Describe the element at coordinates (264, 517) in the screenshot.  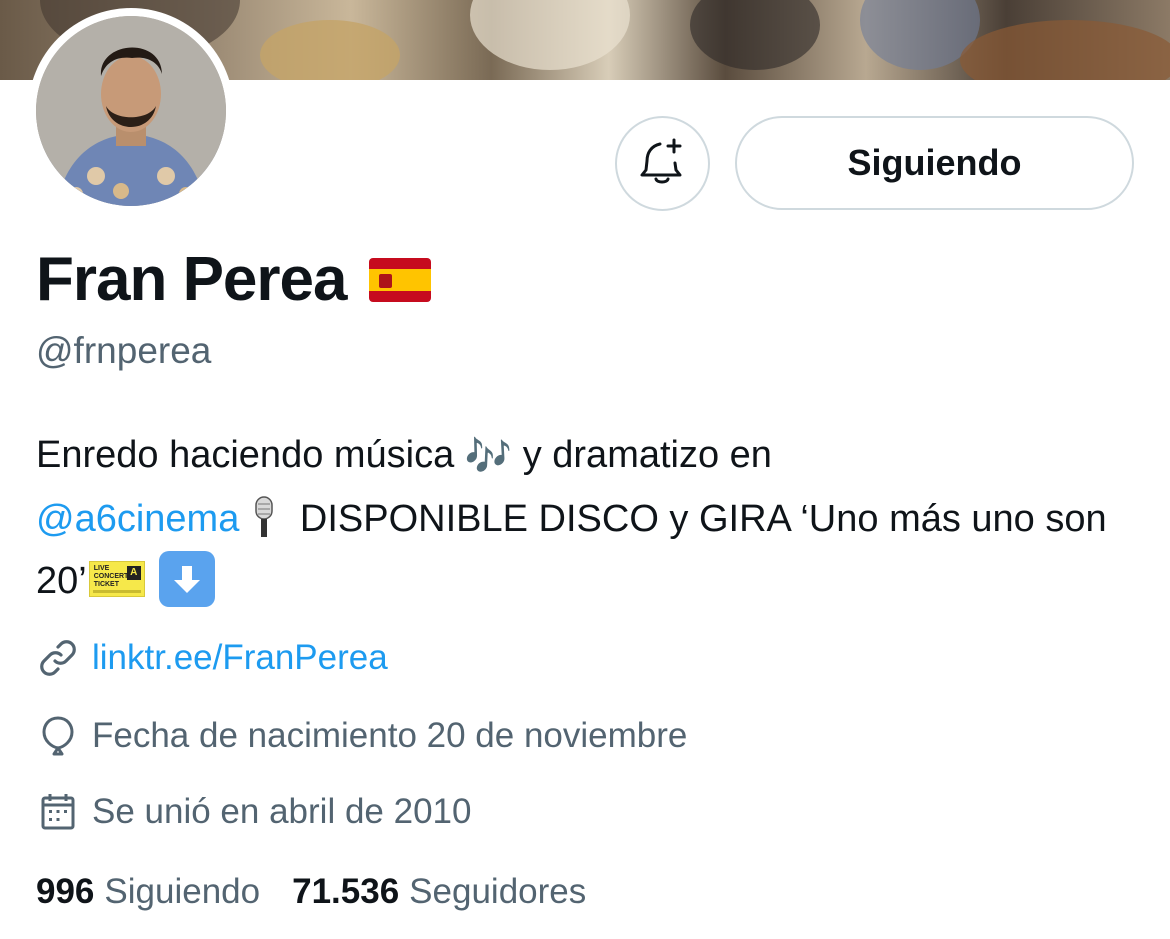
I see `microphone-icon` at that location.